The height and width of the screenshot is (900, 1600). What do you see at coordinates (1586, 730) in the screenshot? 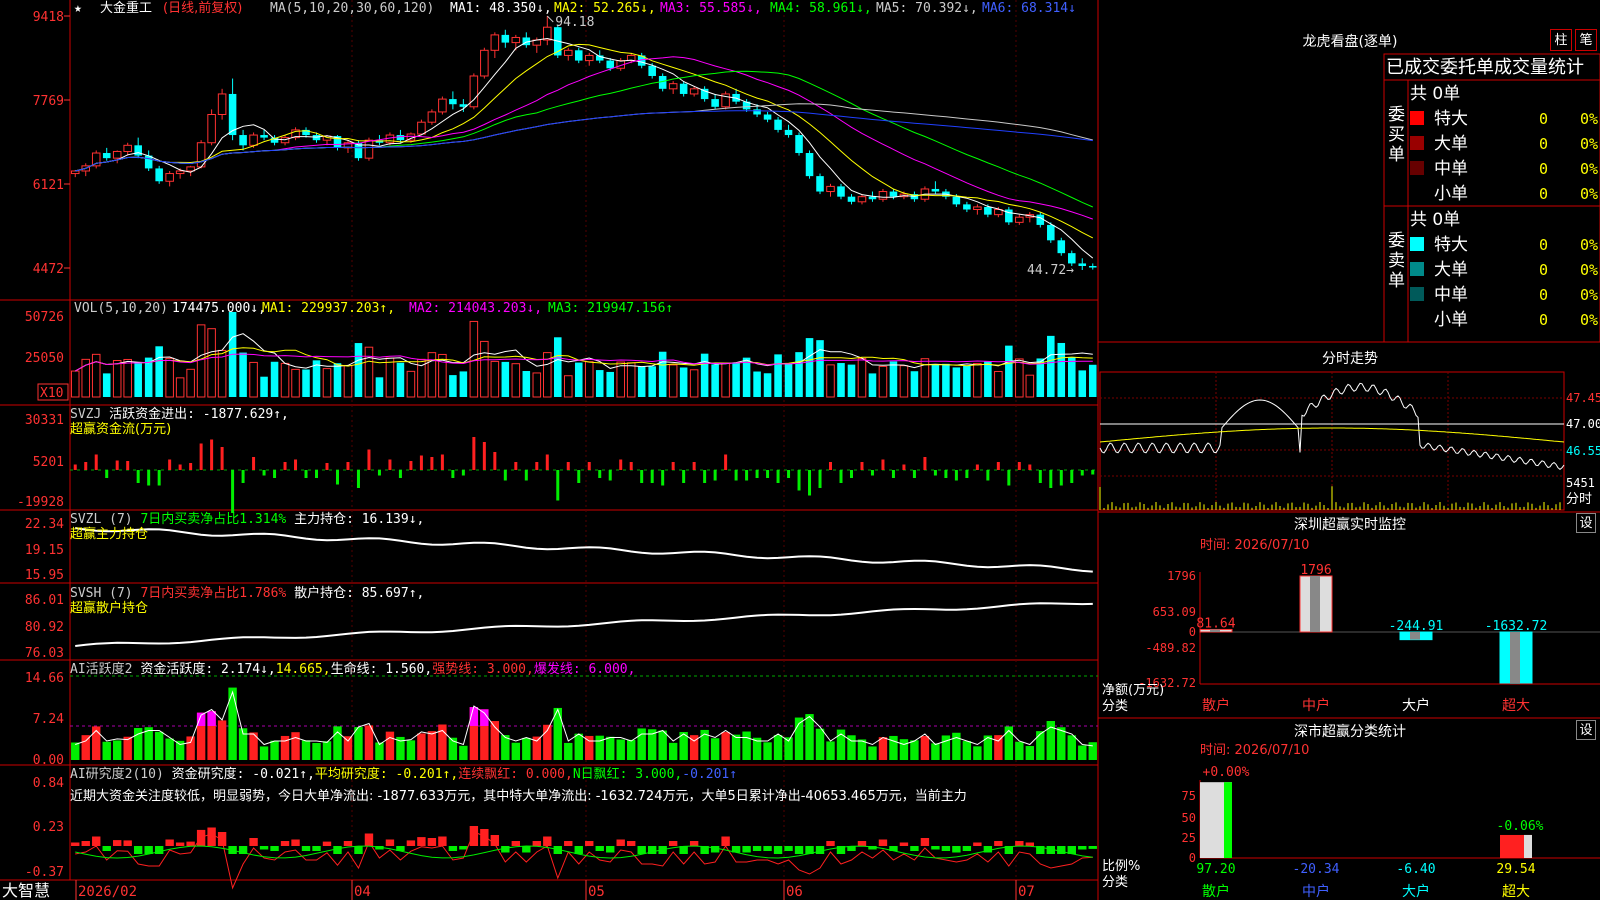
I see `stat-settings-button: 设` at bounding box center [1586, 730].